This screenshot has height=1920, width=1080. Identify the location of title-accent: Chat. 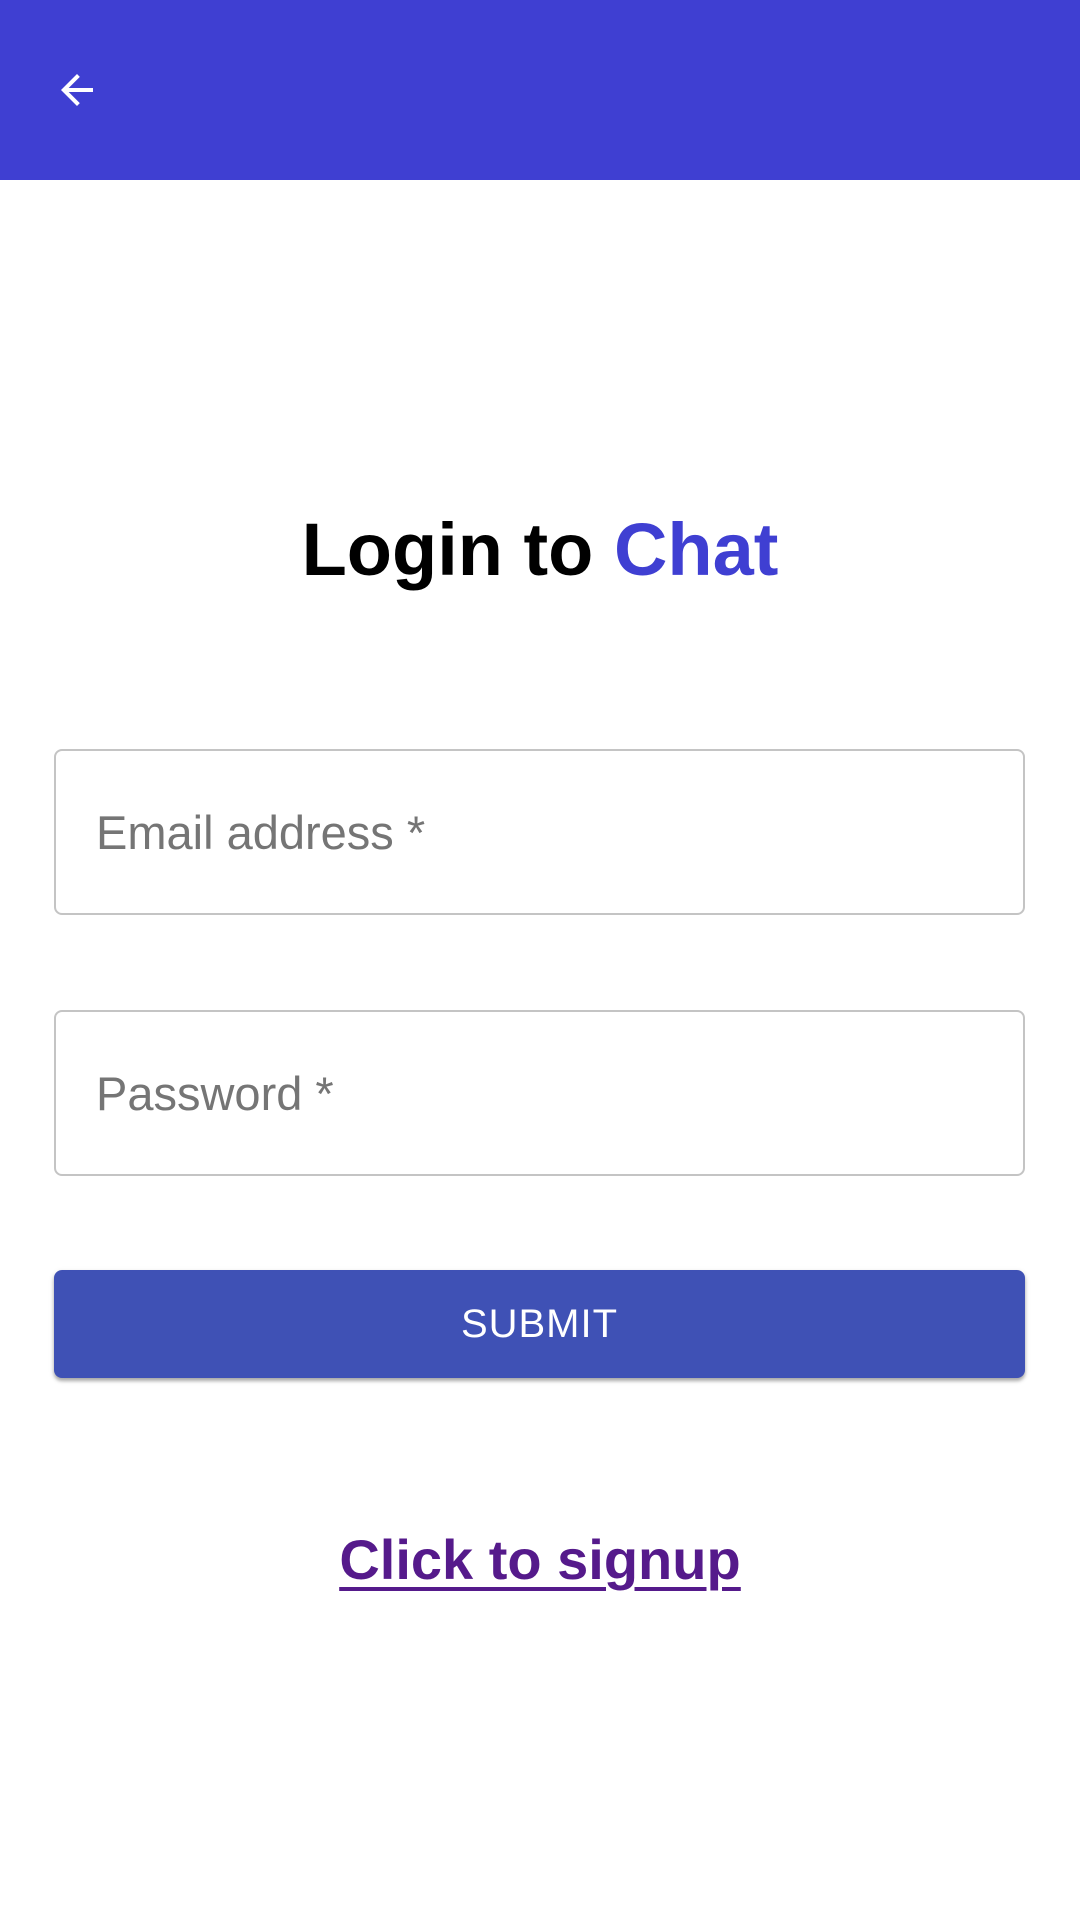
(696, 549).